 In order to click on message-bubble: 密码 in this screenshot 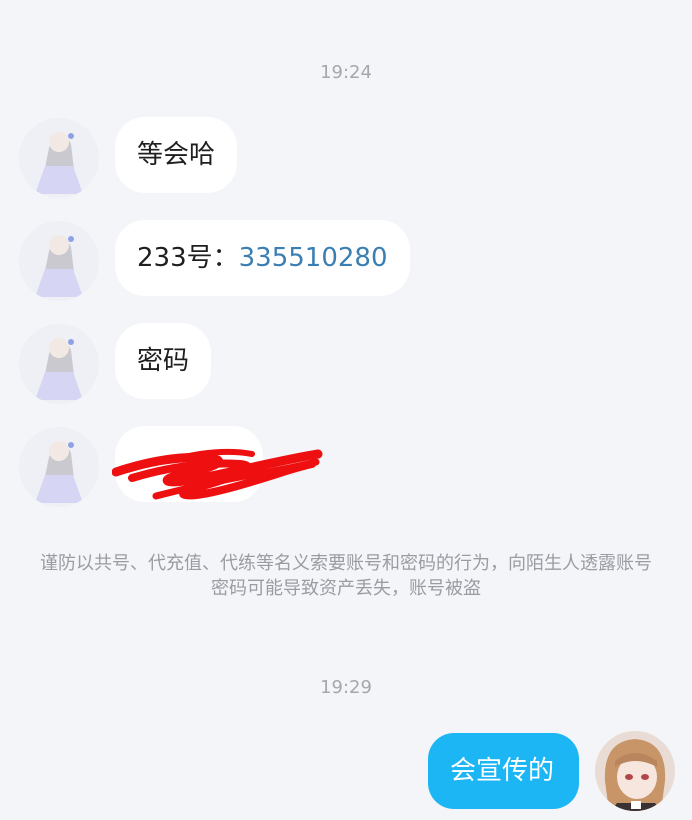, I will do `click(163, 361)`.